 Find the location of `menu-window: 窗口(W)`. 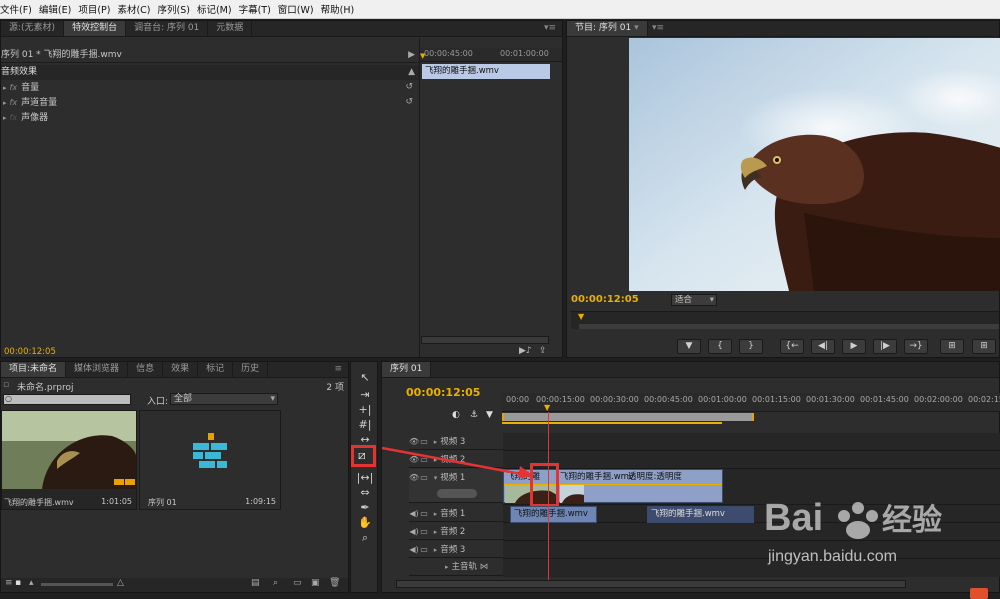

menu-window: 窗口(W) is located at coordinates (299, 9).